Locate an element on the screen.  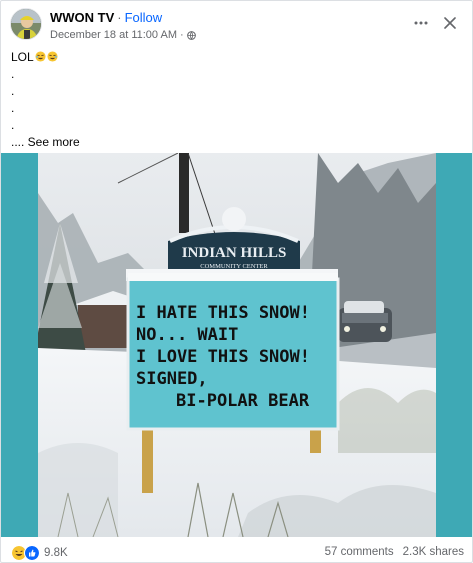
post-timestamp: December 18 at 11:00 AM is located at coordinates (113, 35).